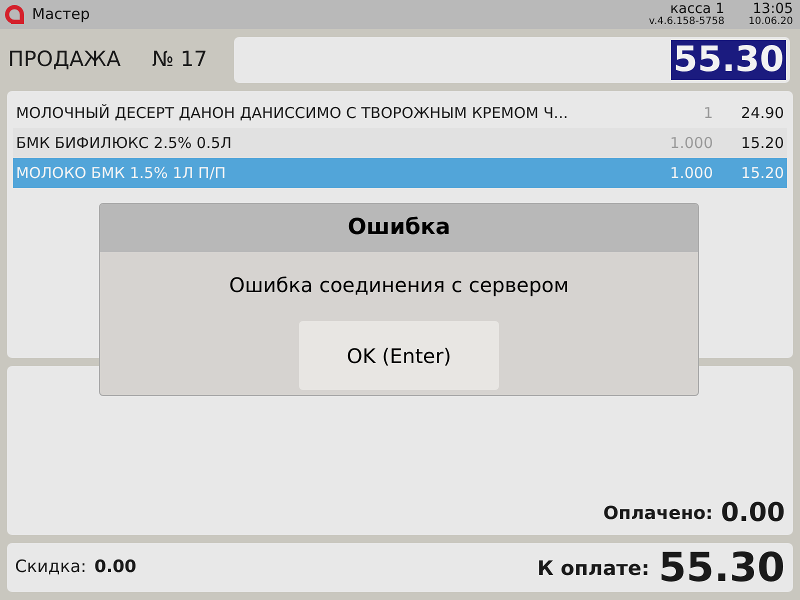 The image size is (800, 600). I want to click on window-title: Мастер, so click(61, 15).